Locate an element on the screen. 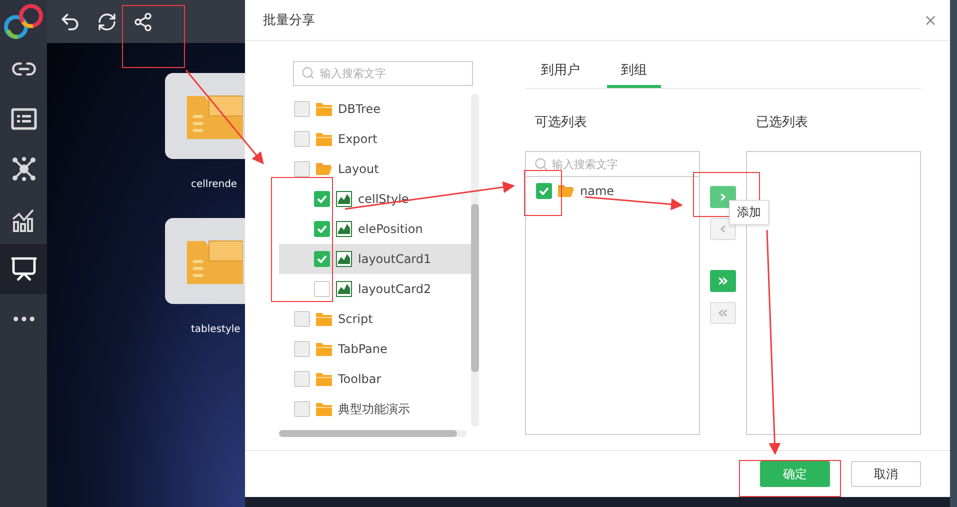 Image resolution: width=957 pixels, height=507 pixels. network-icon is located at coordinates (23, 169).